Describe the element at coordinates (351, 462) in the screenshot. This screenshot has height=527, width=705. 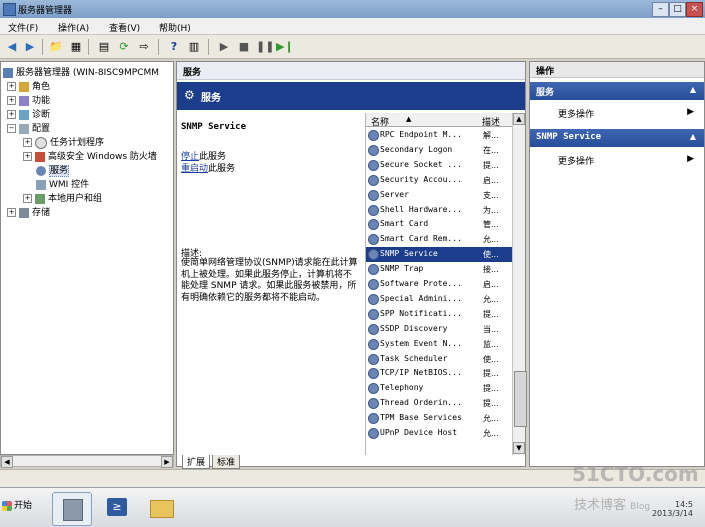
I see `view-tabs: 扩展 标准` at that location.